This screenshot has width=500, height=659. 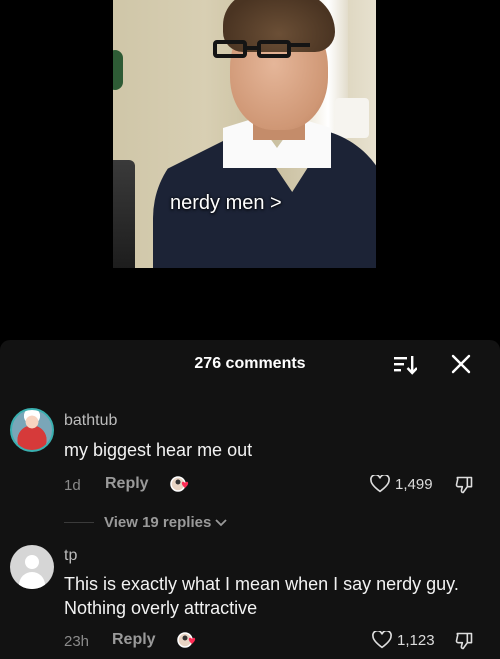 What do you see at coordinates (416, 640) in the screenshot?
I see `like-count: 1,123` at bounding box center [416, 640].